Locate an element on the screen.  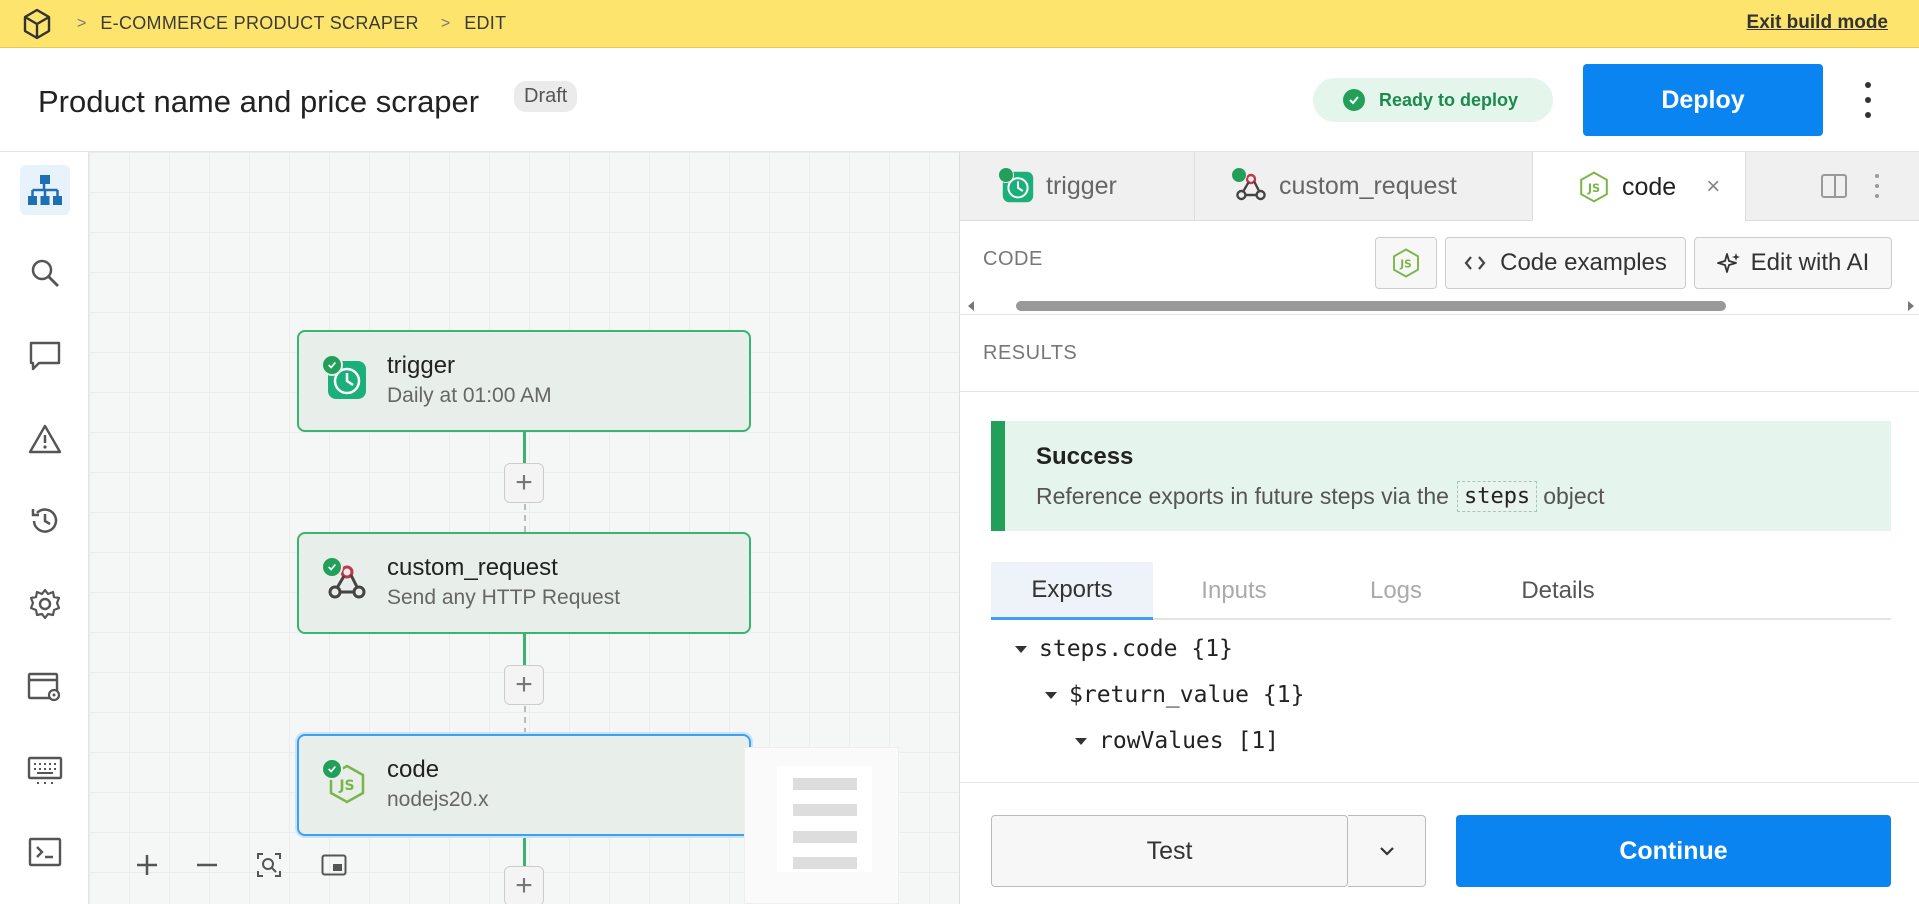
code-horizontal-scrollbar is located at coordinates (1441, 306).